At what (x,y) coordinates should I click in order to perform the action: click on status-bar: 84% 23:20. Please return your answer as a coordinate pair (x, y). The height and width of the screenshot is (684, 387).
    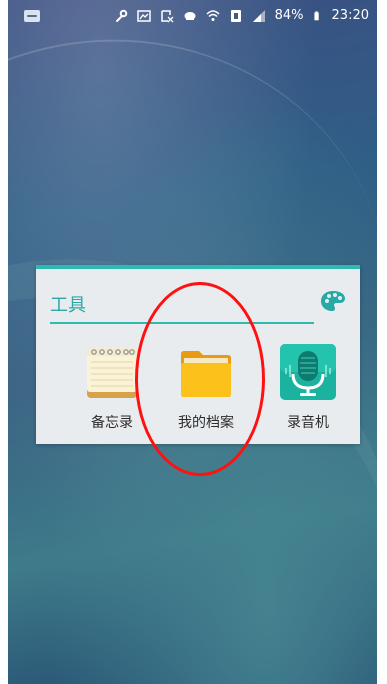
    Looking at the image, I should click on (192, 17).